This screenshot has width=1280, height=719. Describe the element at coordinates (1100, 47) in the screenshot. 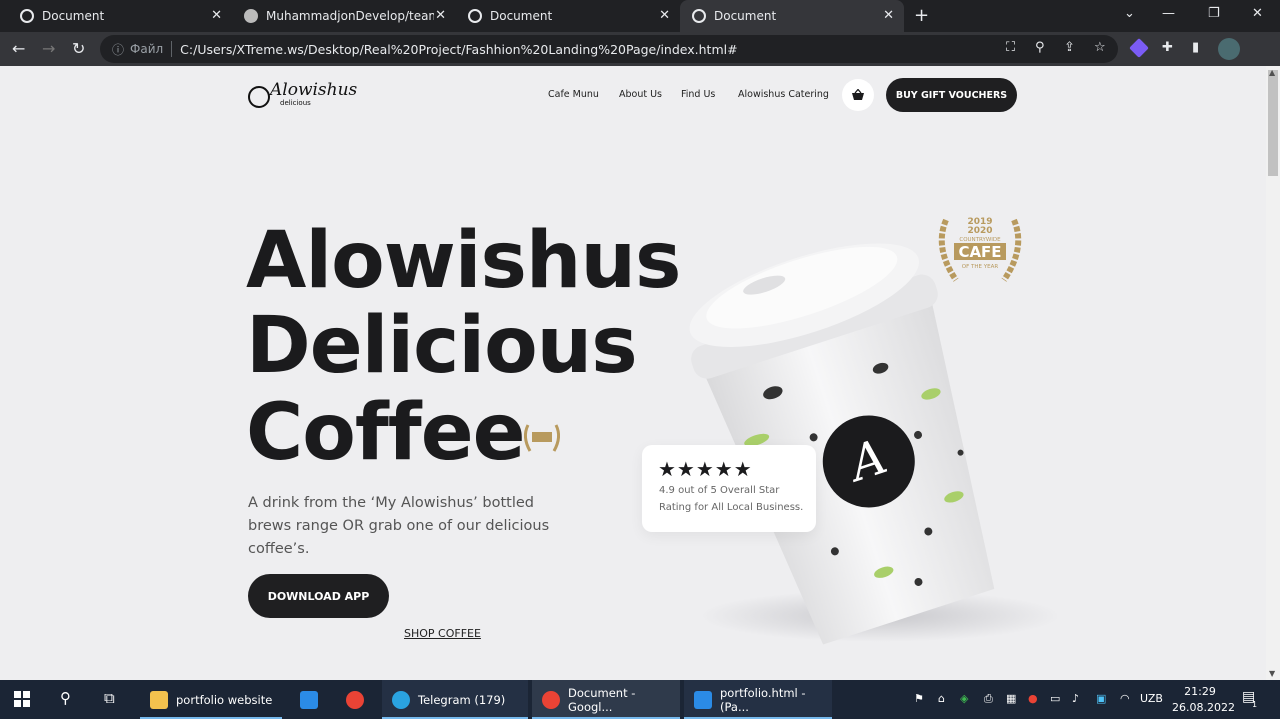

I see `bookmark-star-icon: ☆` at that location.